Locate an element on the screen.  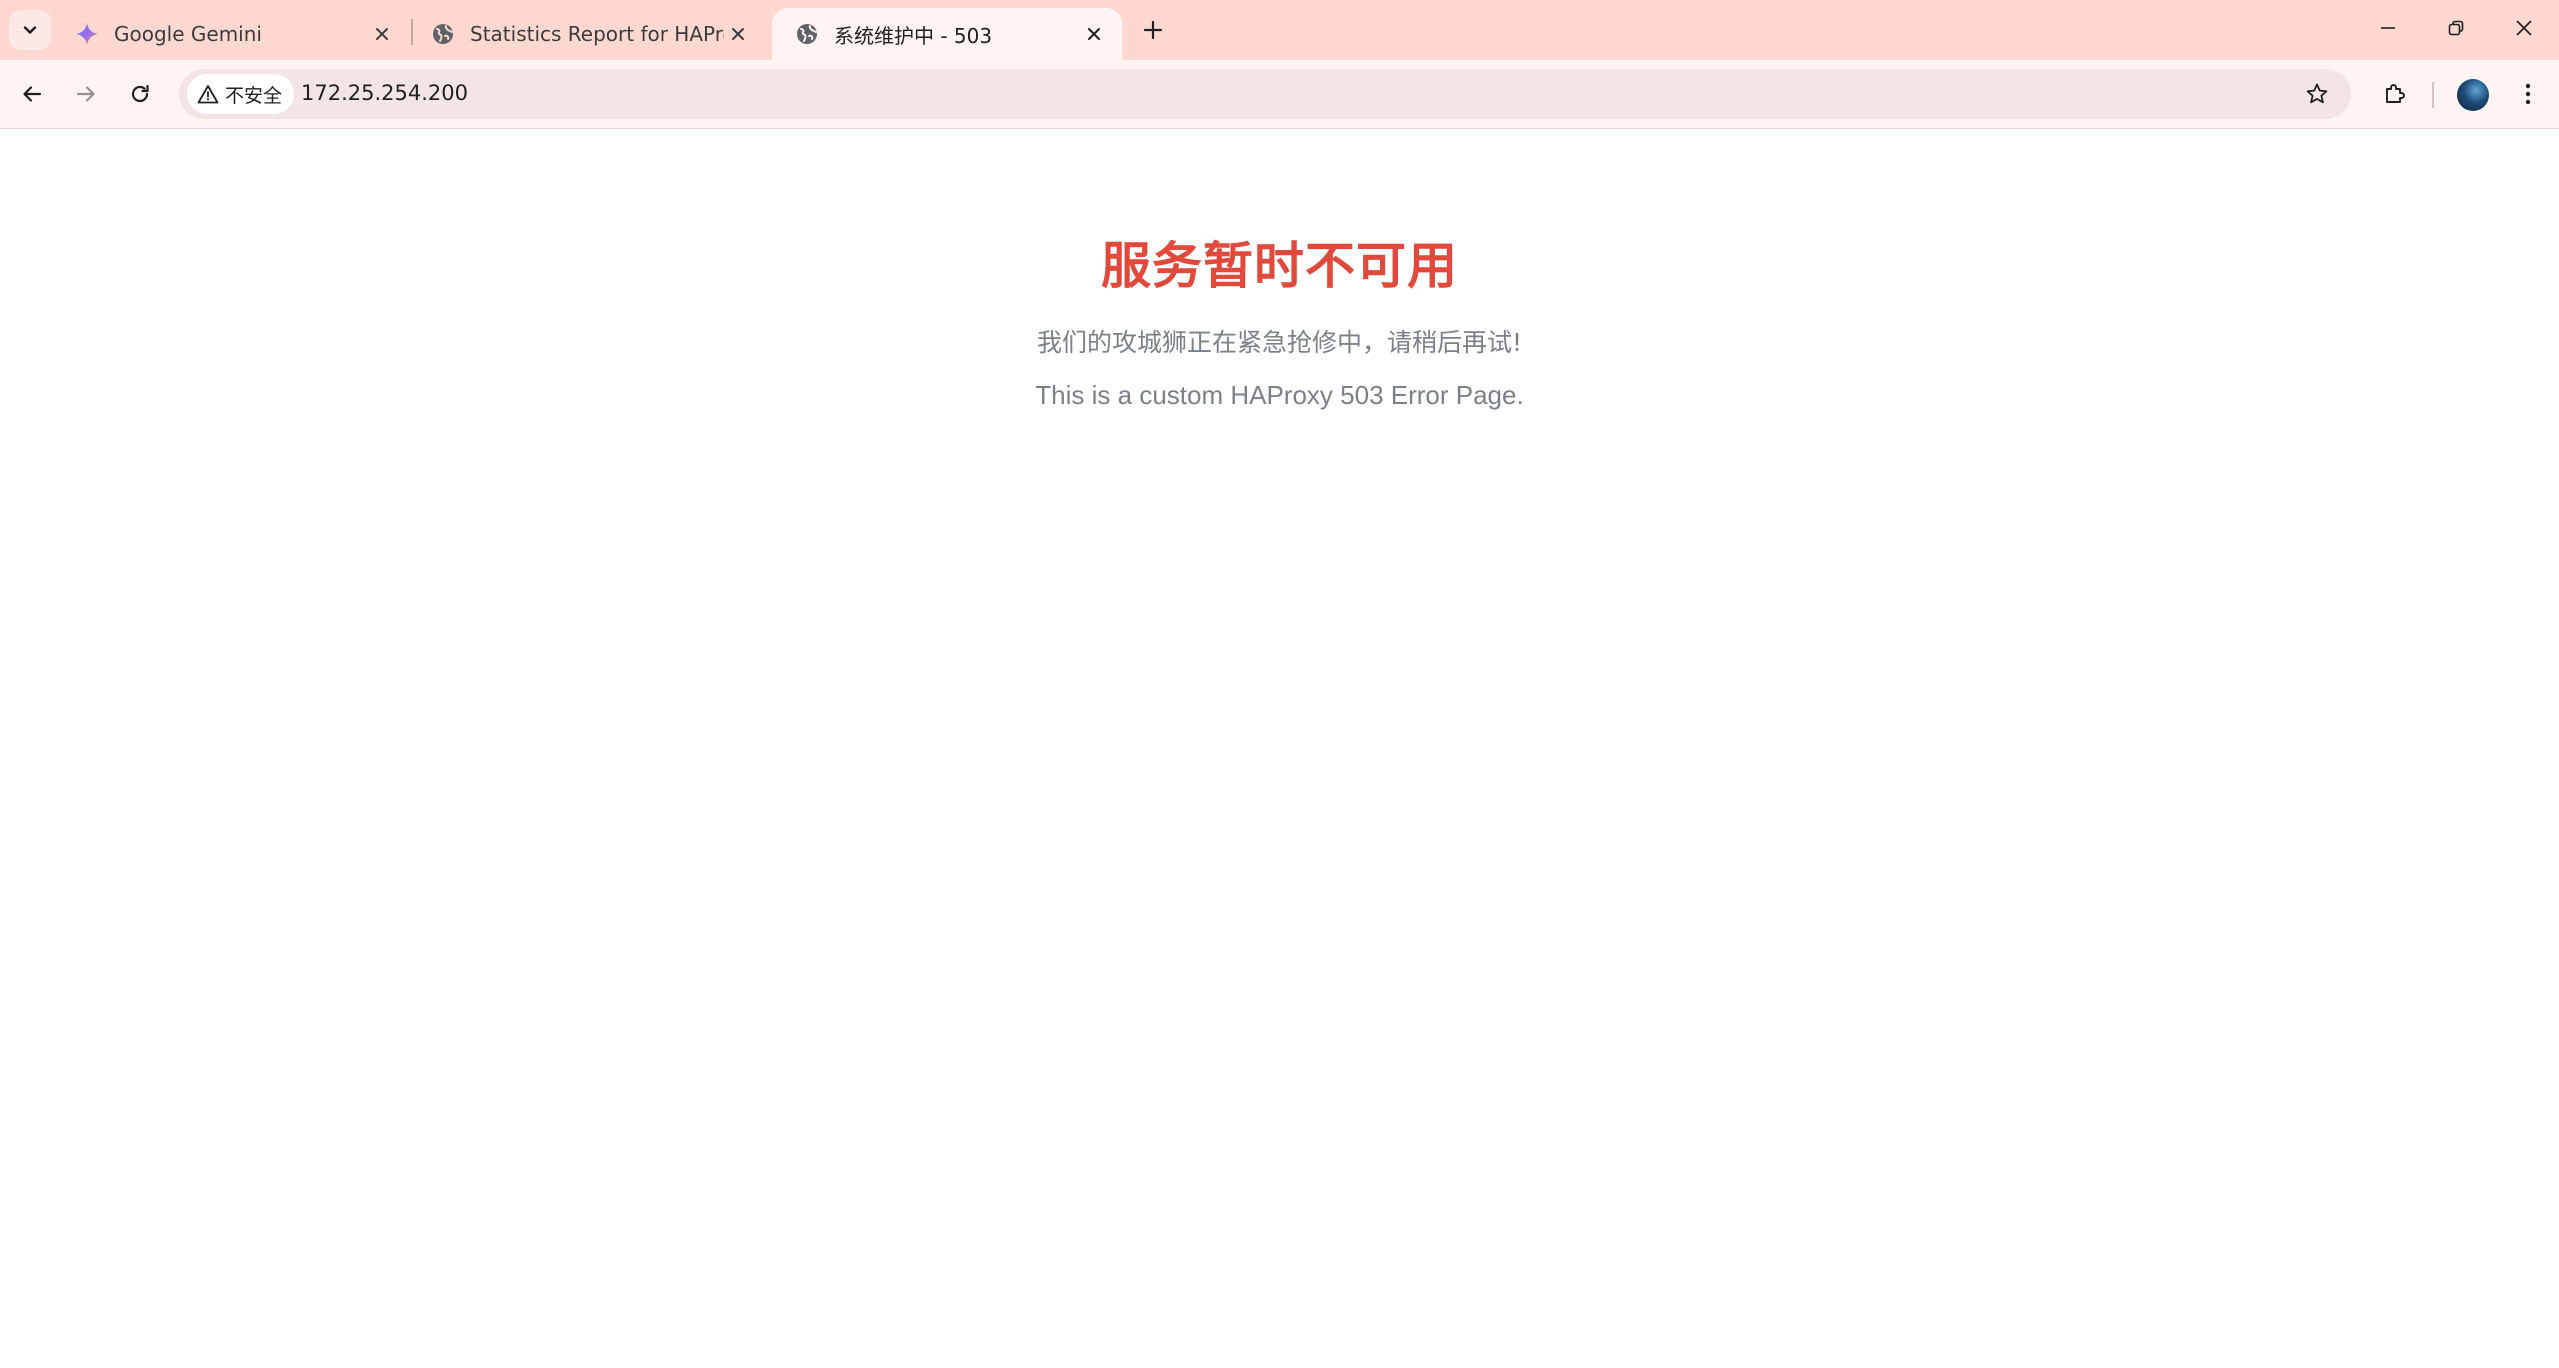
minimize-icon is located at coordinates (2388, 28).